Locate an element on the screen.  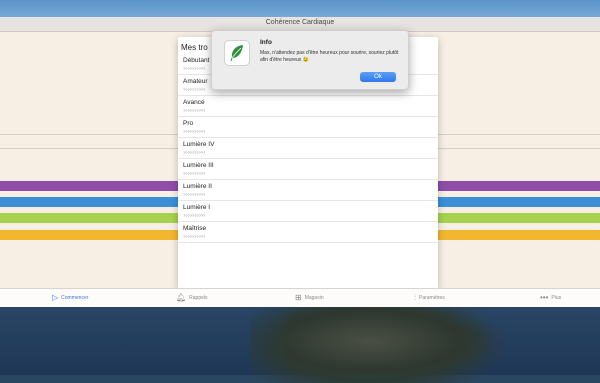
tab-magasin: ⊞ Magasin is located at coordinates (309, 297).